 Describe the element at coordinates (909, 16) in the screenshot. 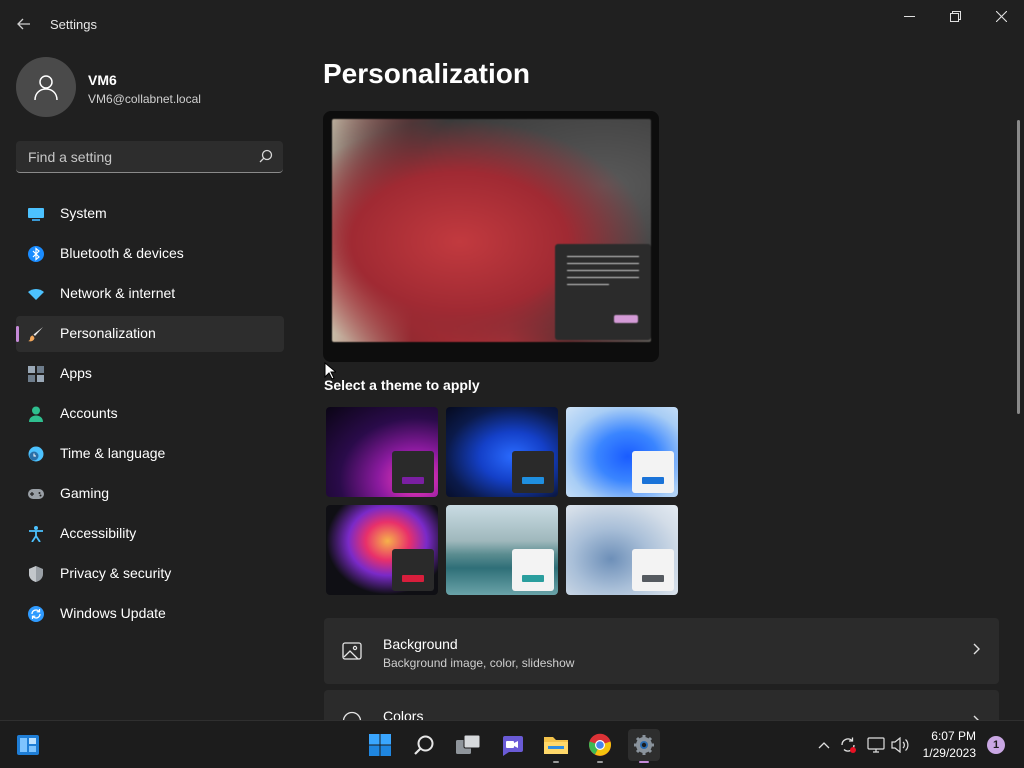

I see `minimize-icon` at that location.